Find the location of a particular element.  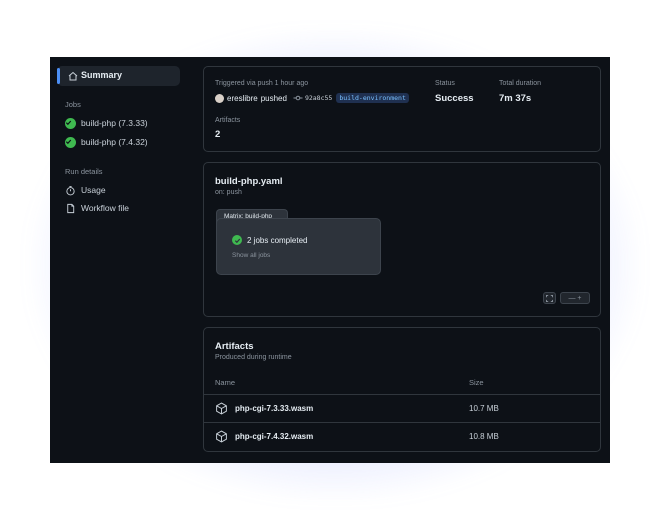

sidebar-item-workflow-file: Workflow file is located at coordinates (97, 208).